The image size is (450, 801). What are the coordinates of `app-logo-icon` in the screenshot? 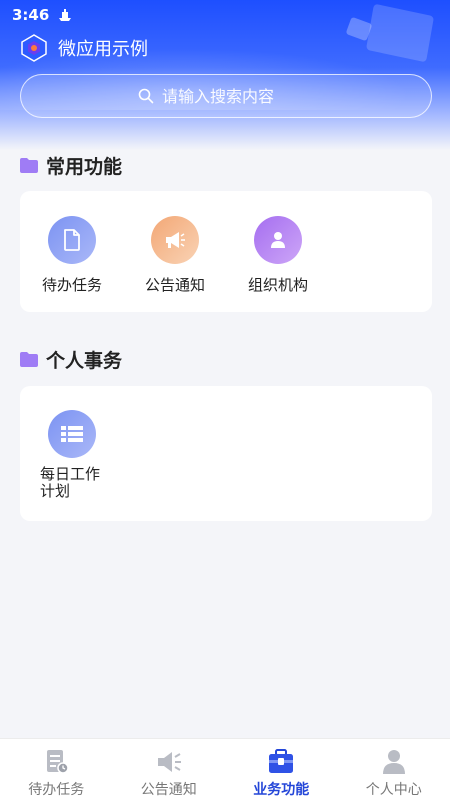 It's located at (34, 48).